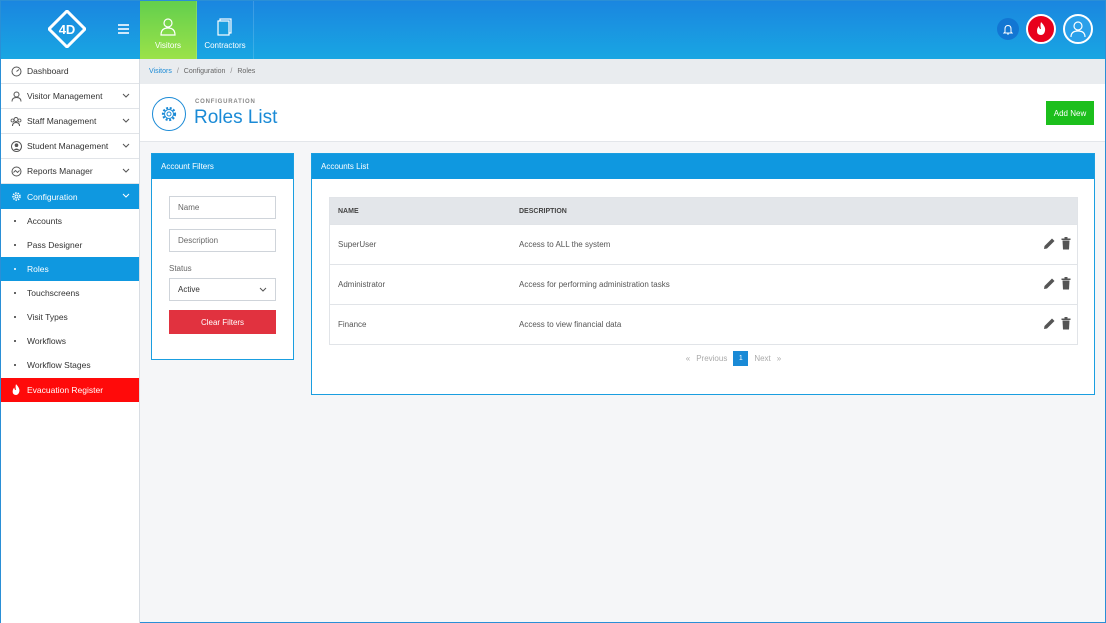 The image size is (1106, 623). Describe the element at coordinates (798, 211) in the screenshot. I see `column-header-description: DESCRIPTION` at that location.